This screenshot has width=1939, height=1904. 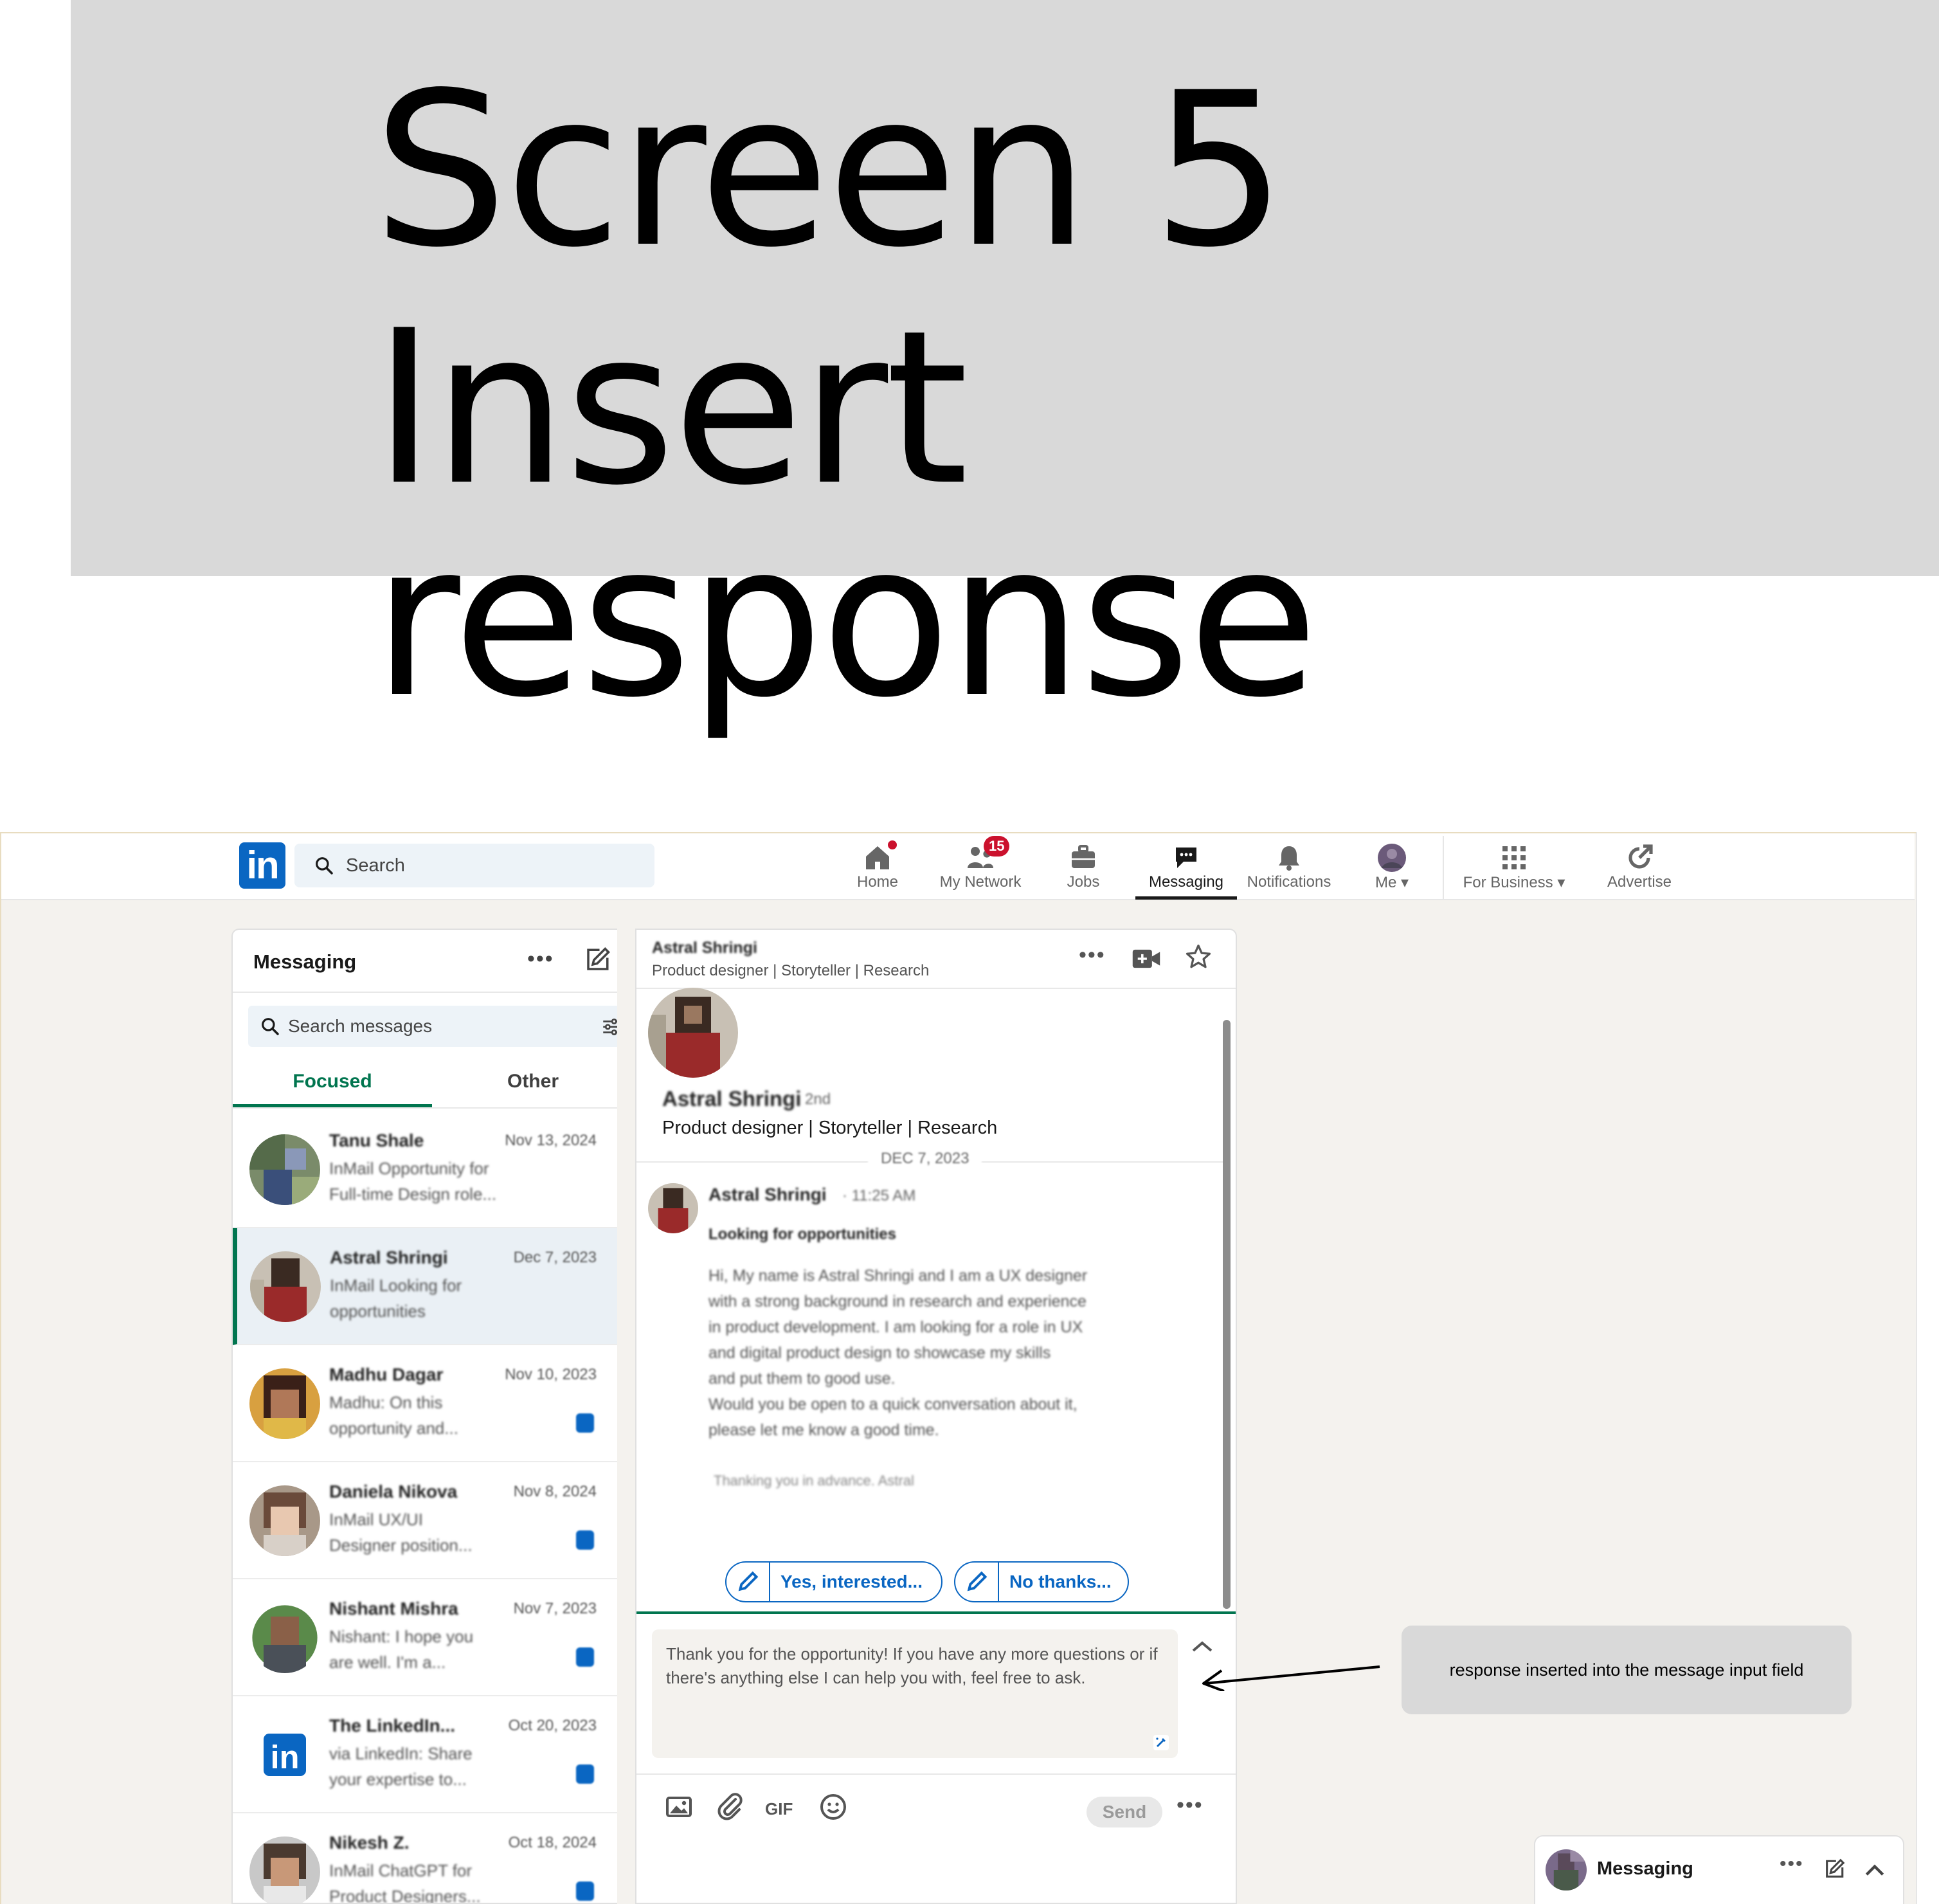 What do you see at coordinates (1927, 1368) in the screenshot?
I see `window-scrollbar` at bounding box center [1927, 1368].